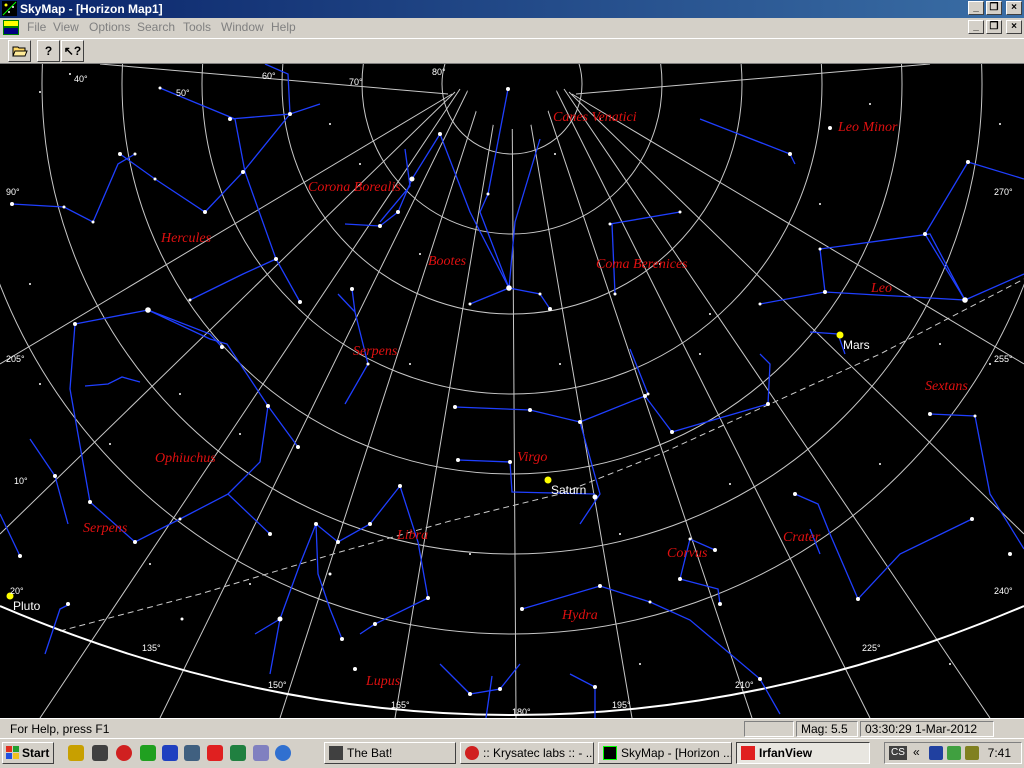 This screenshot has width=1024, height=768. I want to click on context-help-icon: ↖?, so click(72, 51).